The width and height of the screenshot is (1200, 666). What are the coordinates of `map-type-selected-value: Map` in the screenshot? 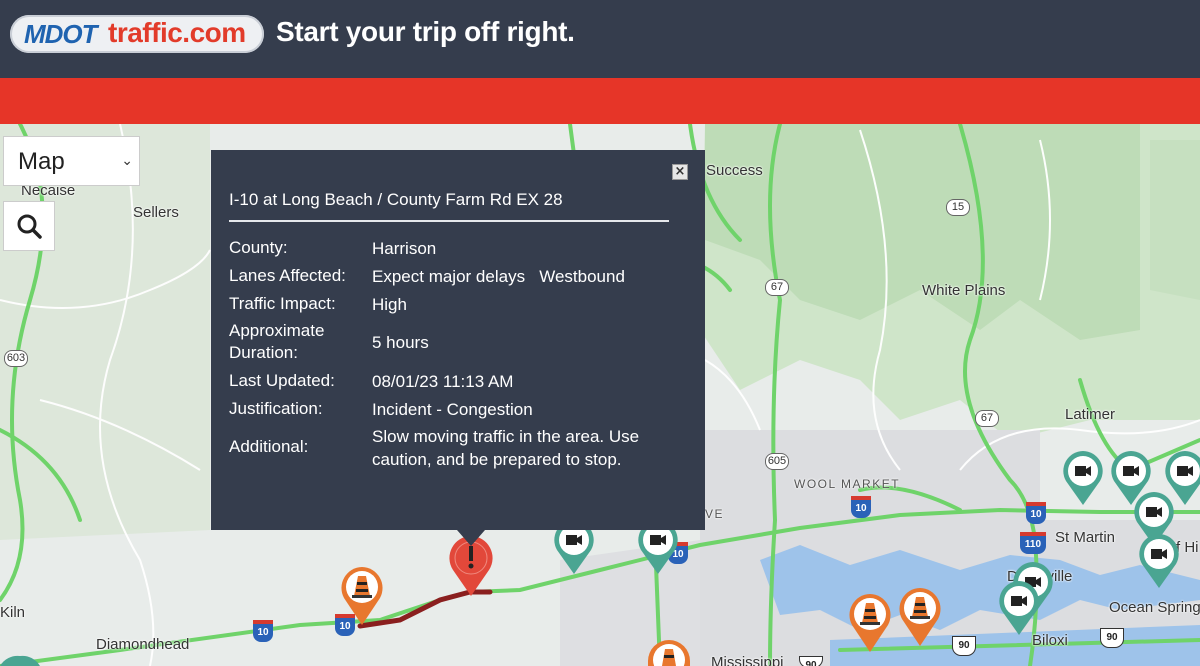 It's located at (41, 161).